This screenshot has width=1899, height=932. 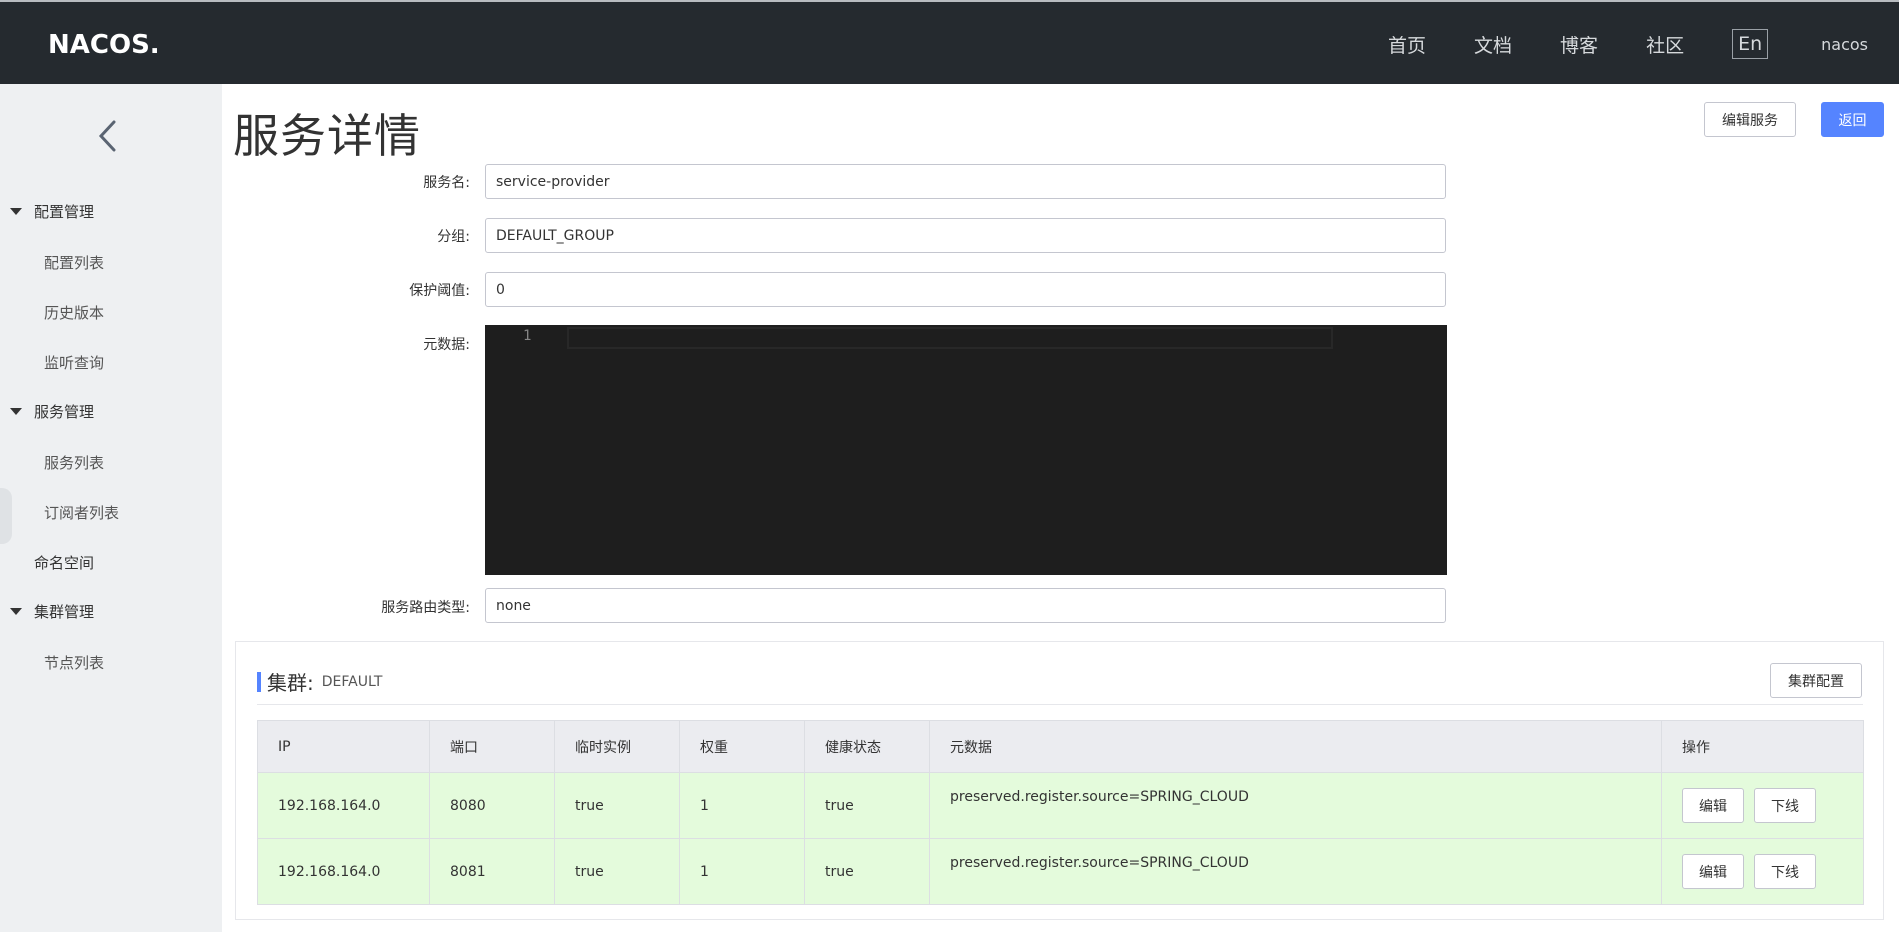 I want to click on card-divider, so click(x=1060, y=704).